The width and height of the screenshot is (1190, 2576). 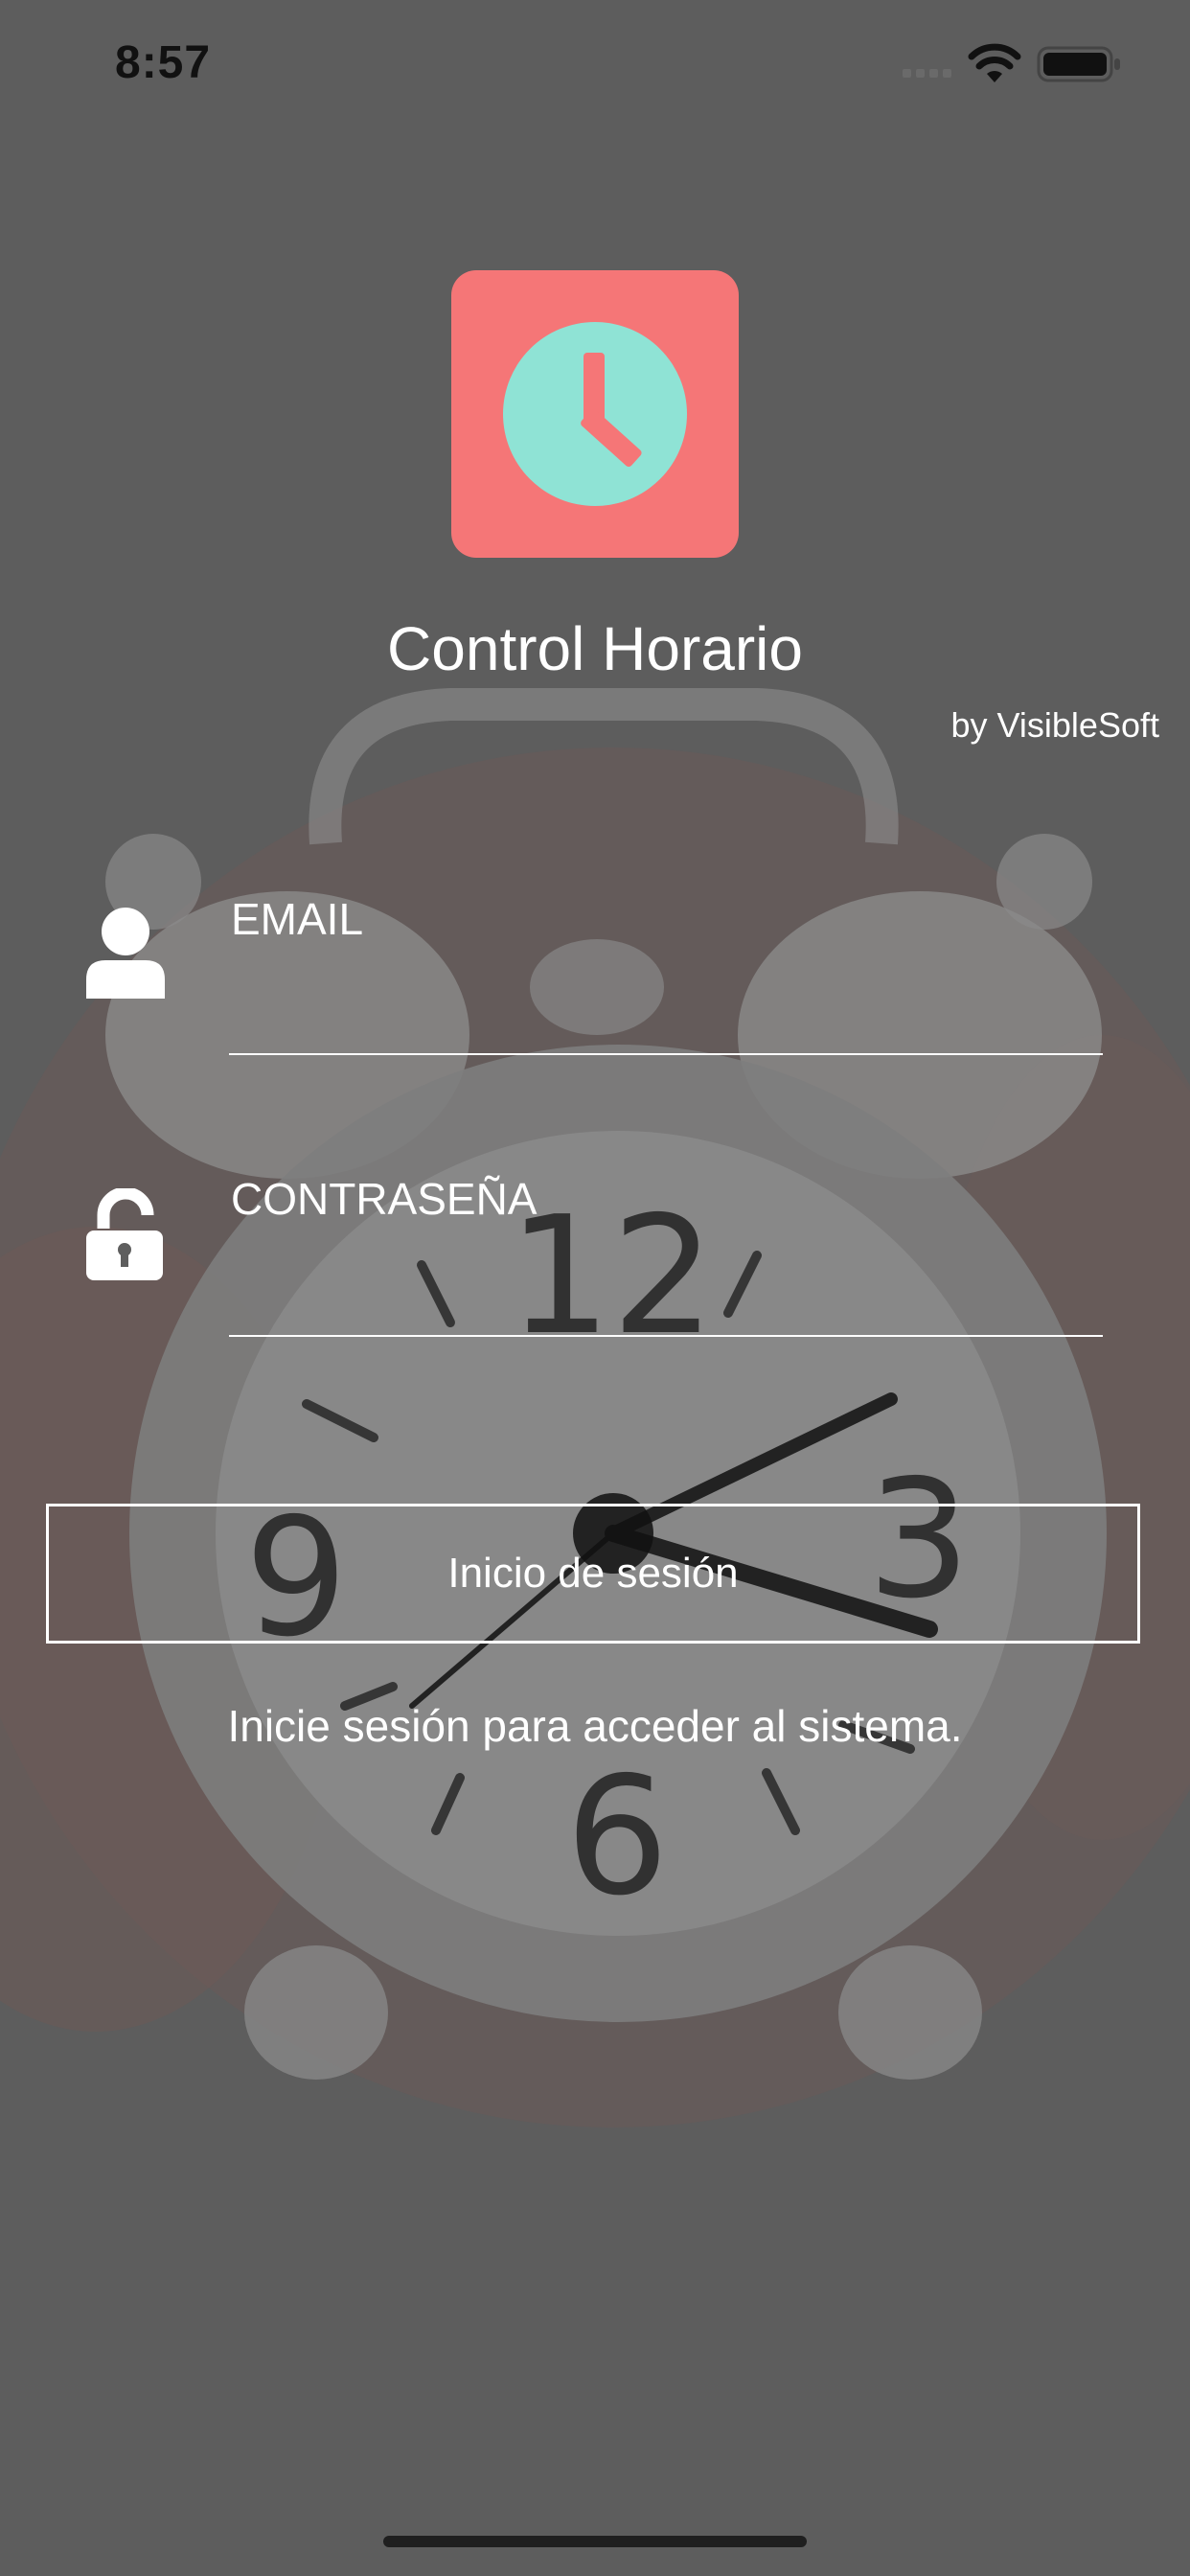 I want to click on status-time: 8:57, so click(x=163, y=63).